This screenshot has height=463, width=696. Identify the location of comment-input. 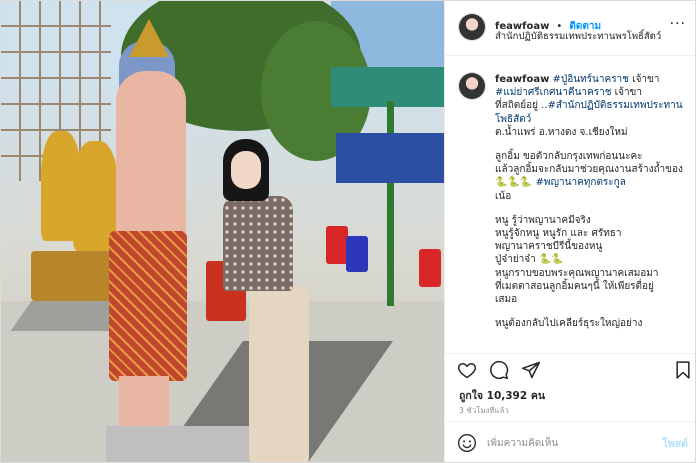
(567, 443).